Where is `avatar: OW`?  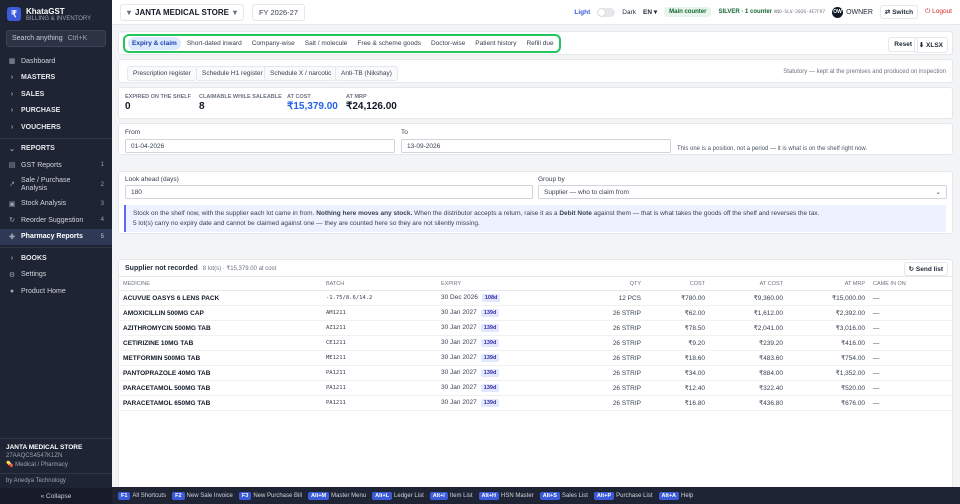 avatar: OW is located at coordinates (838, 12).